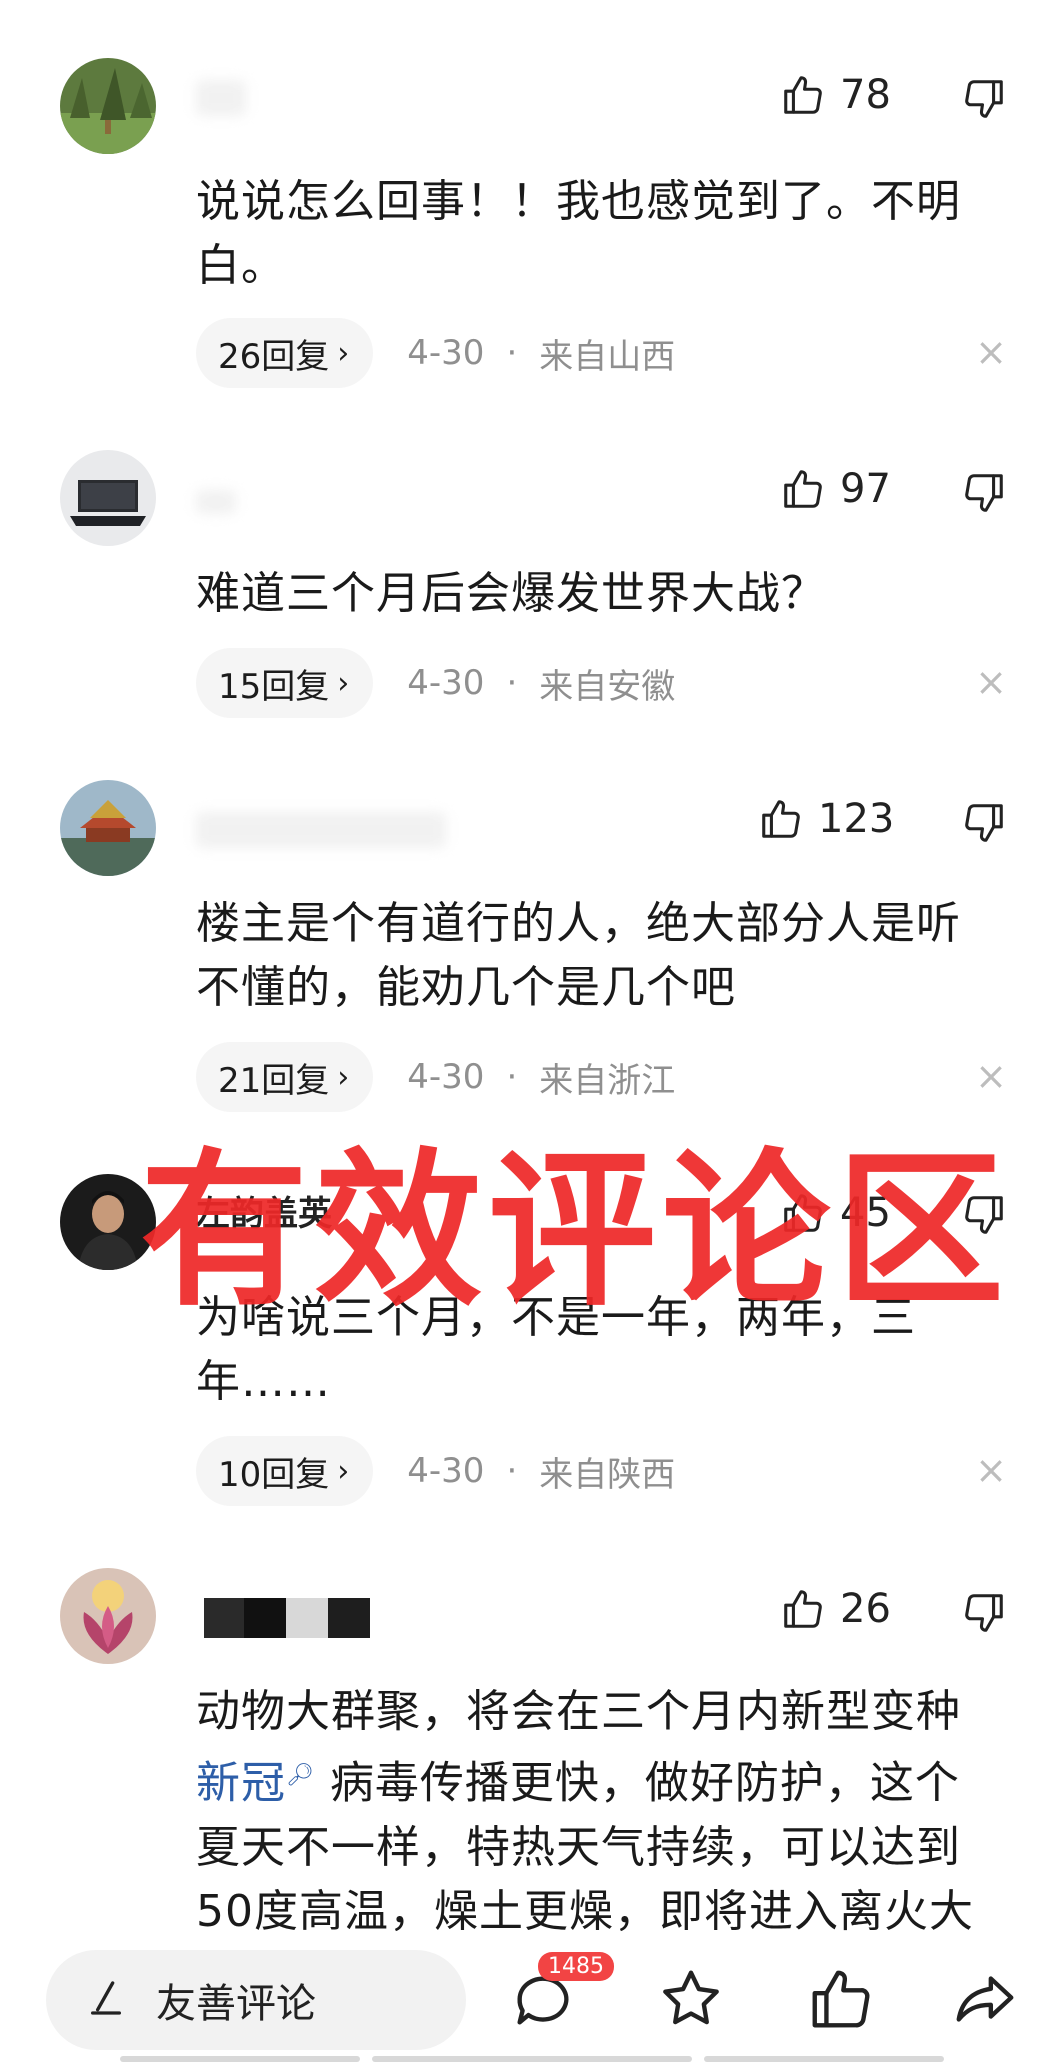  I want to click on like-count: 26, so click(865, 1609).